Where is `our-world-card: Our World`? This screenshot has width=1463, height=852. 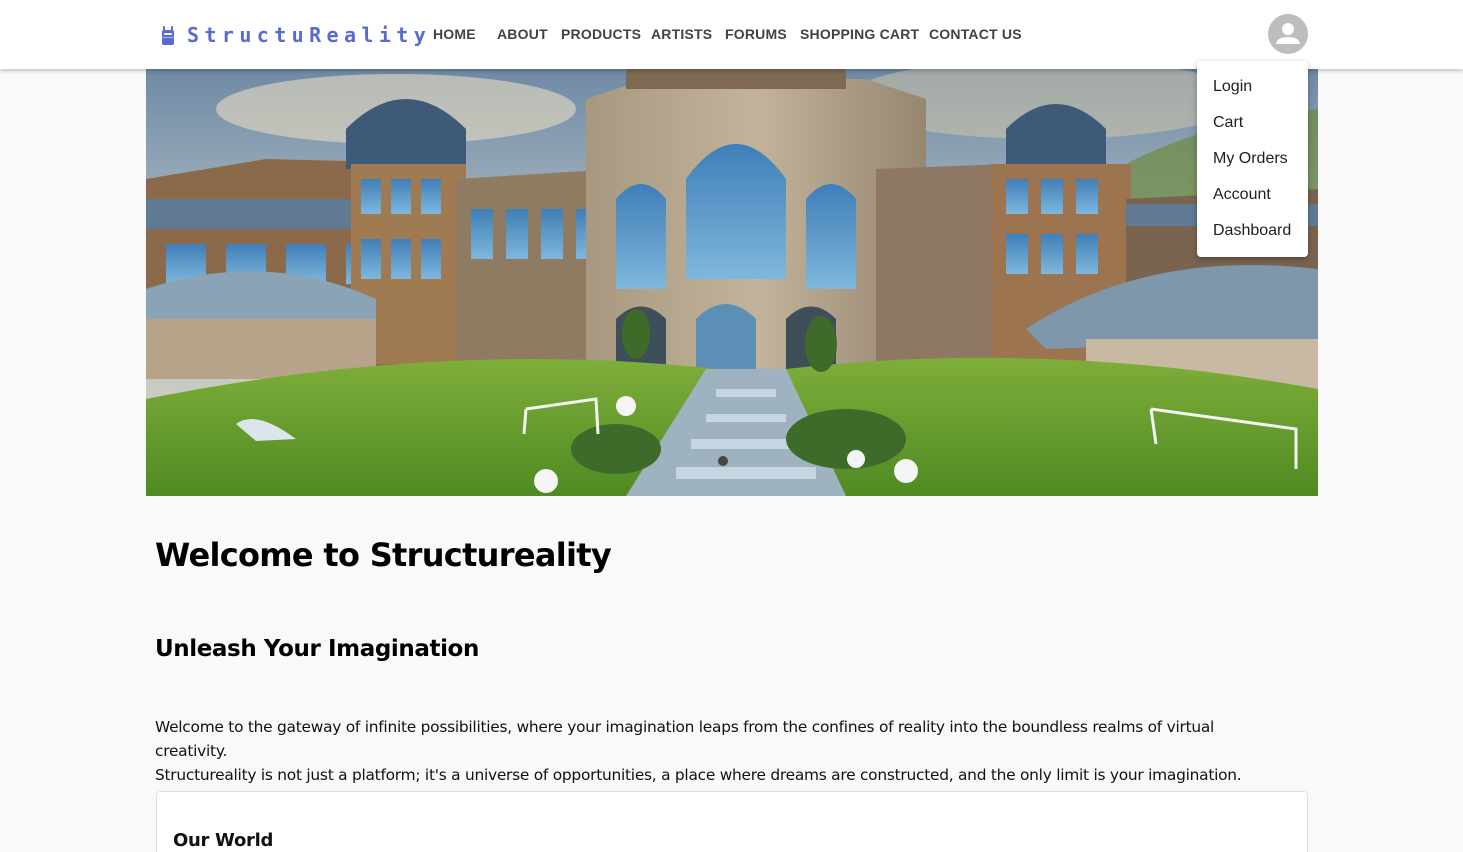 our-world-card: Our World is located at coordinates (732, 821).